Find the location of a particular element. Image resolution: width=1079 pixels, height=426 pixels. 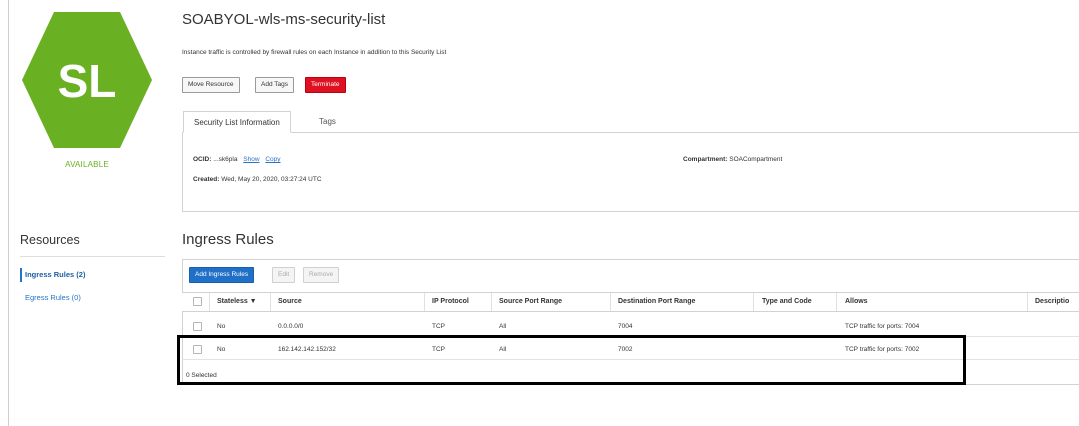

compartment-row: Compartment: SOACompartment is located at coordinates (732, 159).